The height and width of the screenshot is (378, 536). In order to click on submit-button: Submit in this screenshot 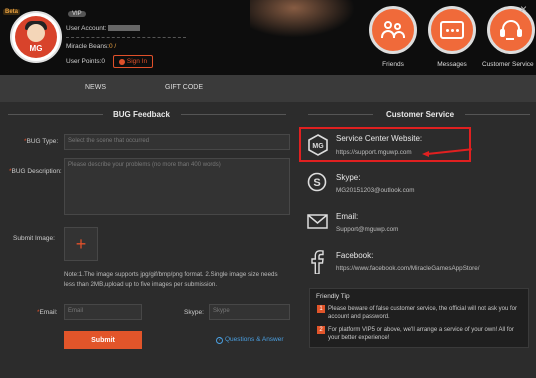, I will do `click(103, 340)`.